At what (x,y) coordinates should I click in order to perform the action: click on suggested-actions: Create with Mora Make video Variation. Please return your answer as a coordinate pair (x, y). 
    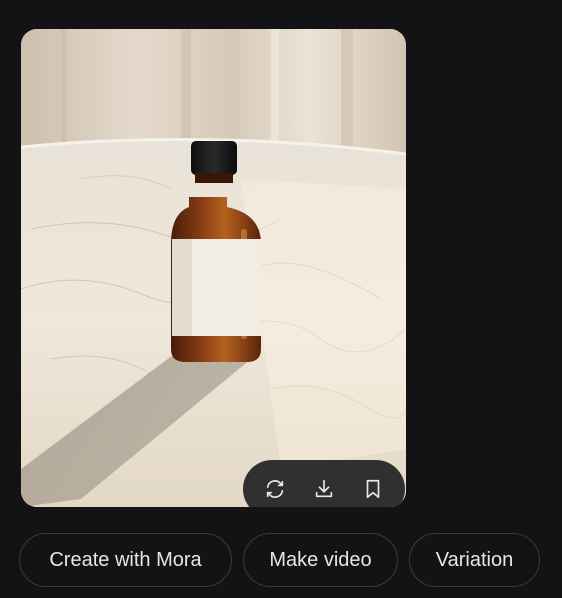
    Looking at the image, I should click on (279, 561).